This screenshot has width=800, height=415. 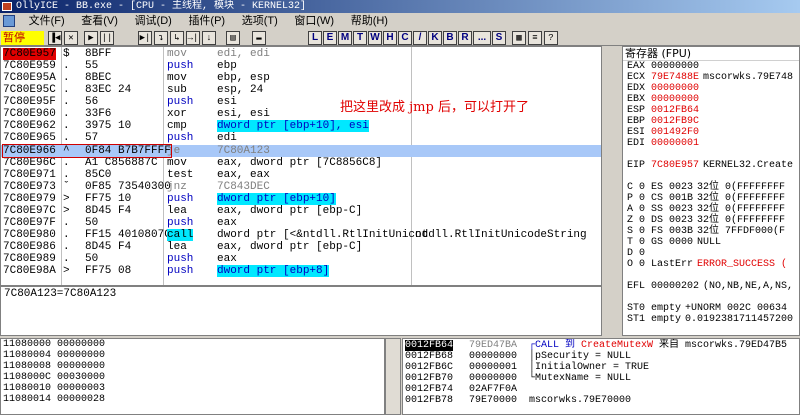 What do you see at coordinates (9, 21) in the screenshot?
I see `document-icon` at bounding box center [9, 21].